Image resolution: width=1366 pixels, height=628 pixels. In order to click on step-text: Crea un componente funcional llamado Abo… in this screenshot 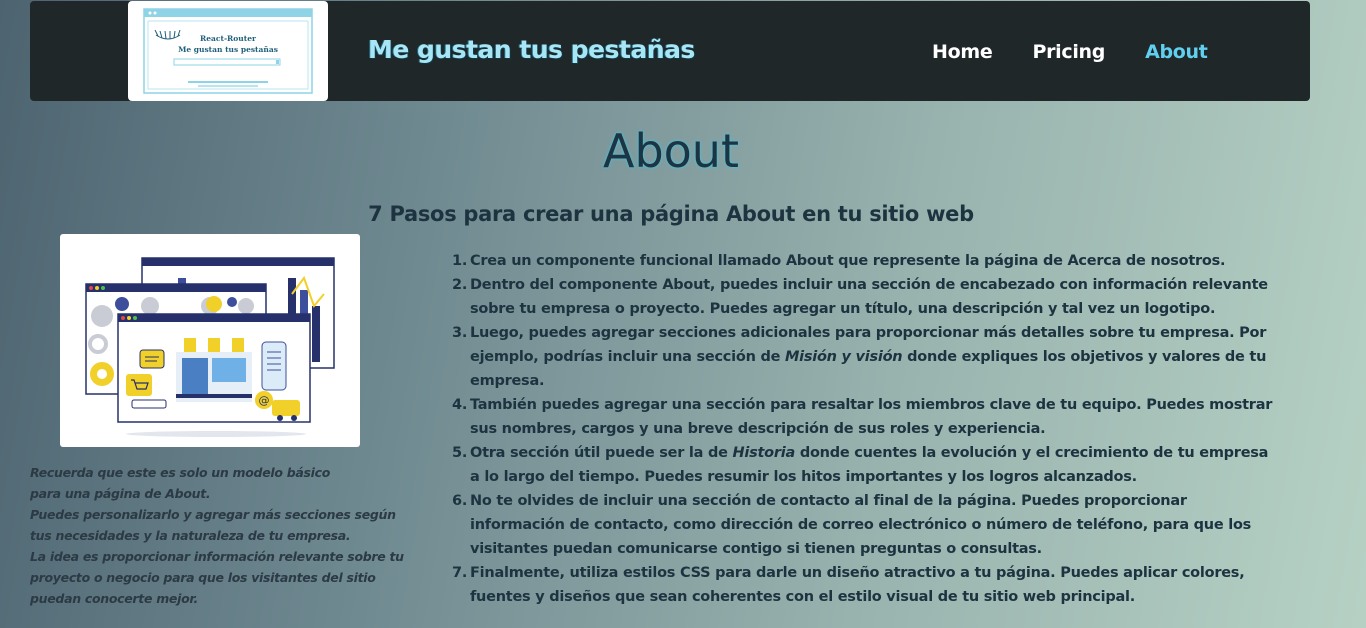, I will do `click(848, 261)`.